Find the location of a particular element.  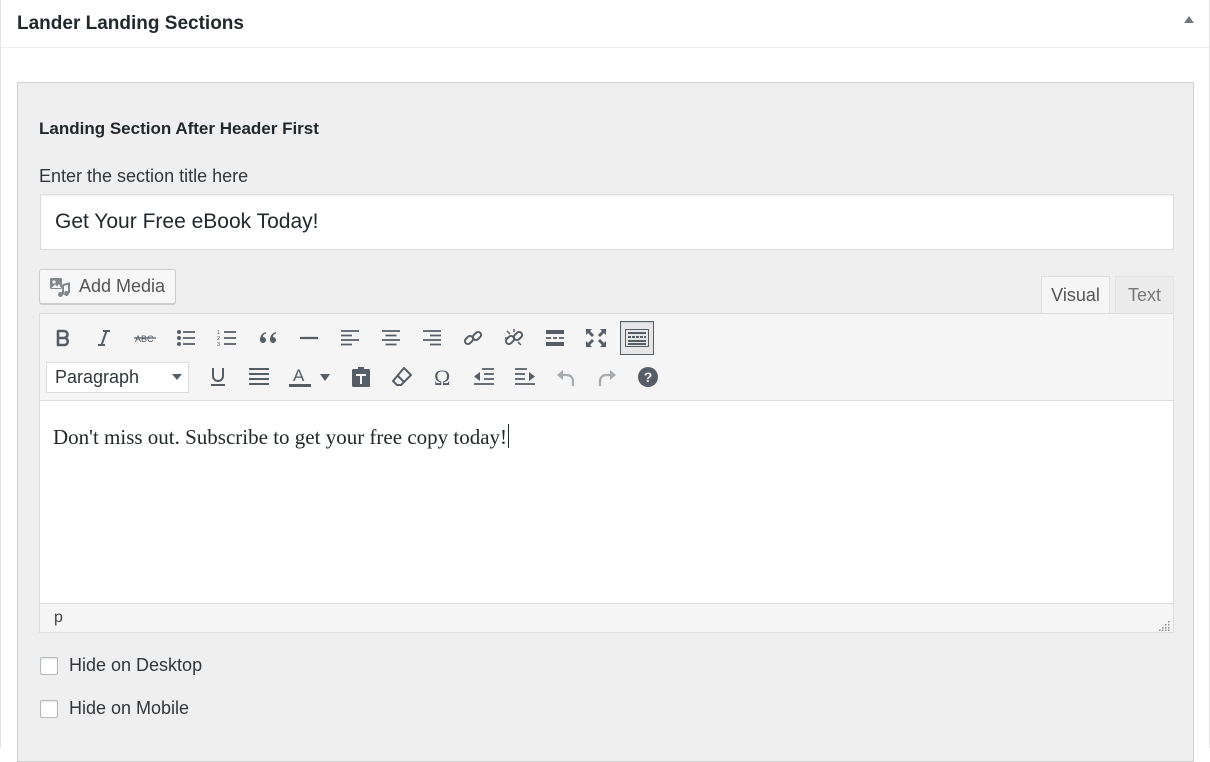

section-title-label: Enter the section title here is located at coordinates (144, 176).